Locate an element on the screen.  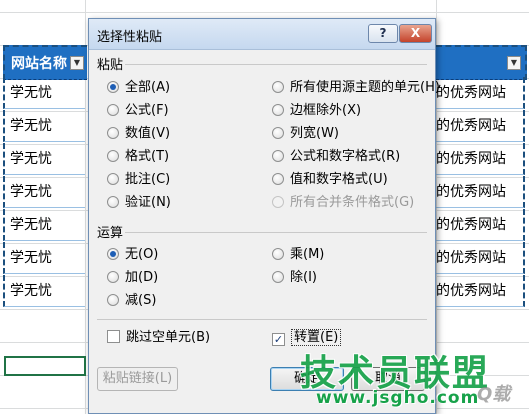
paste-option-label: 验证(N) is located at coordinates (148, 202).